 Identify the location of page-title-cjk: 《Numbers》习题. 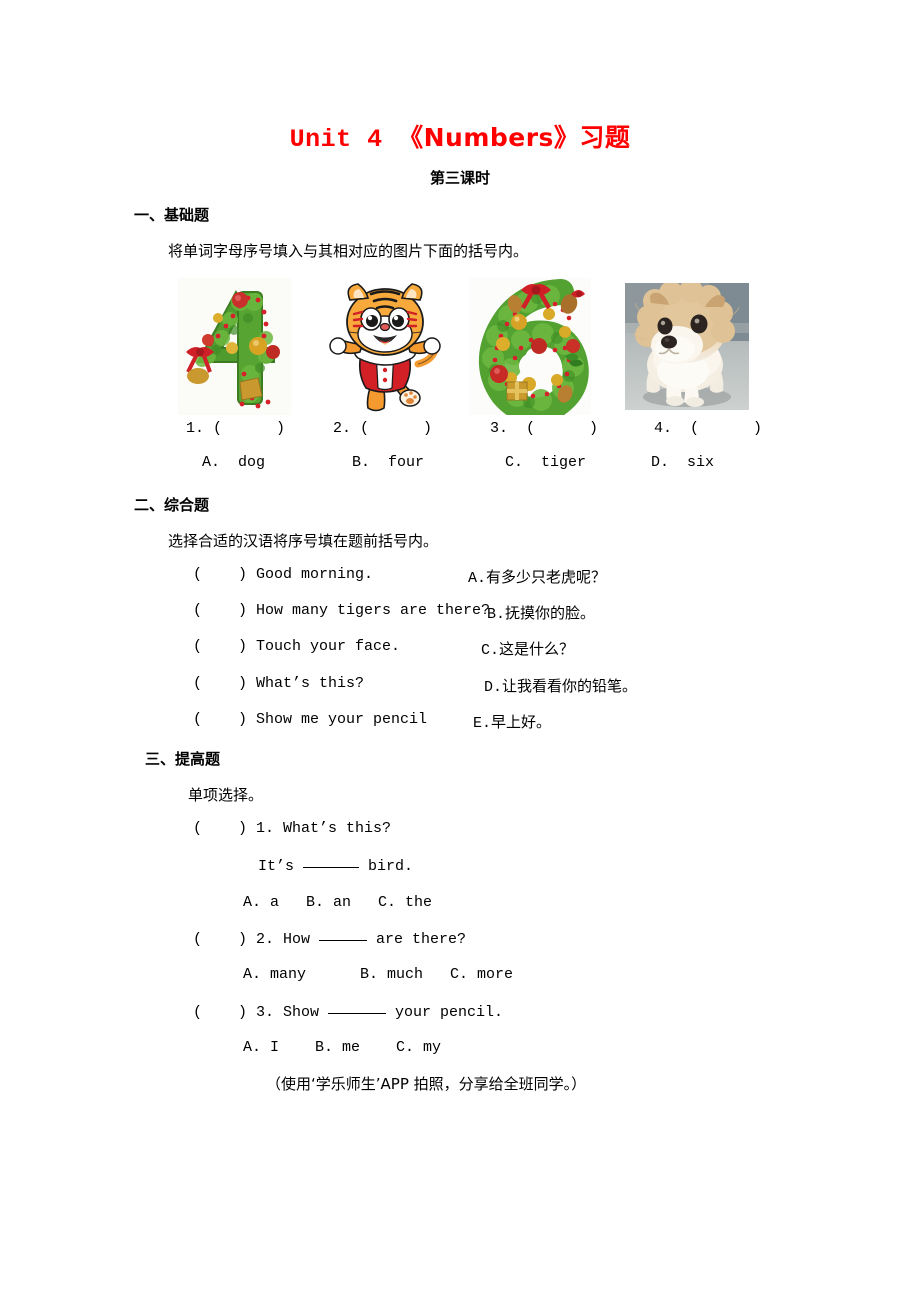
(514, 137).